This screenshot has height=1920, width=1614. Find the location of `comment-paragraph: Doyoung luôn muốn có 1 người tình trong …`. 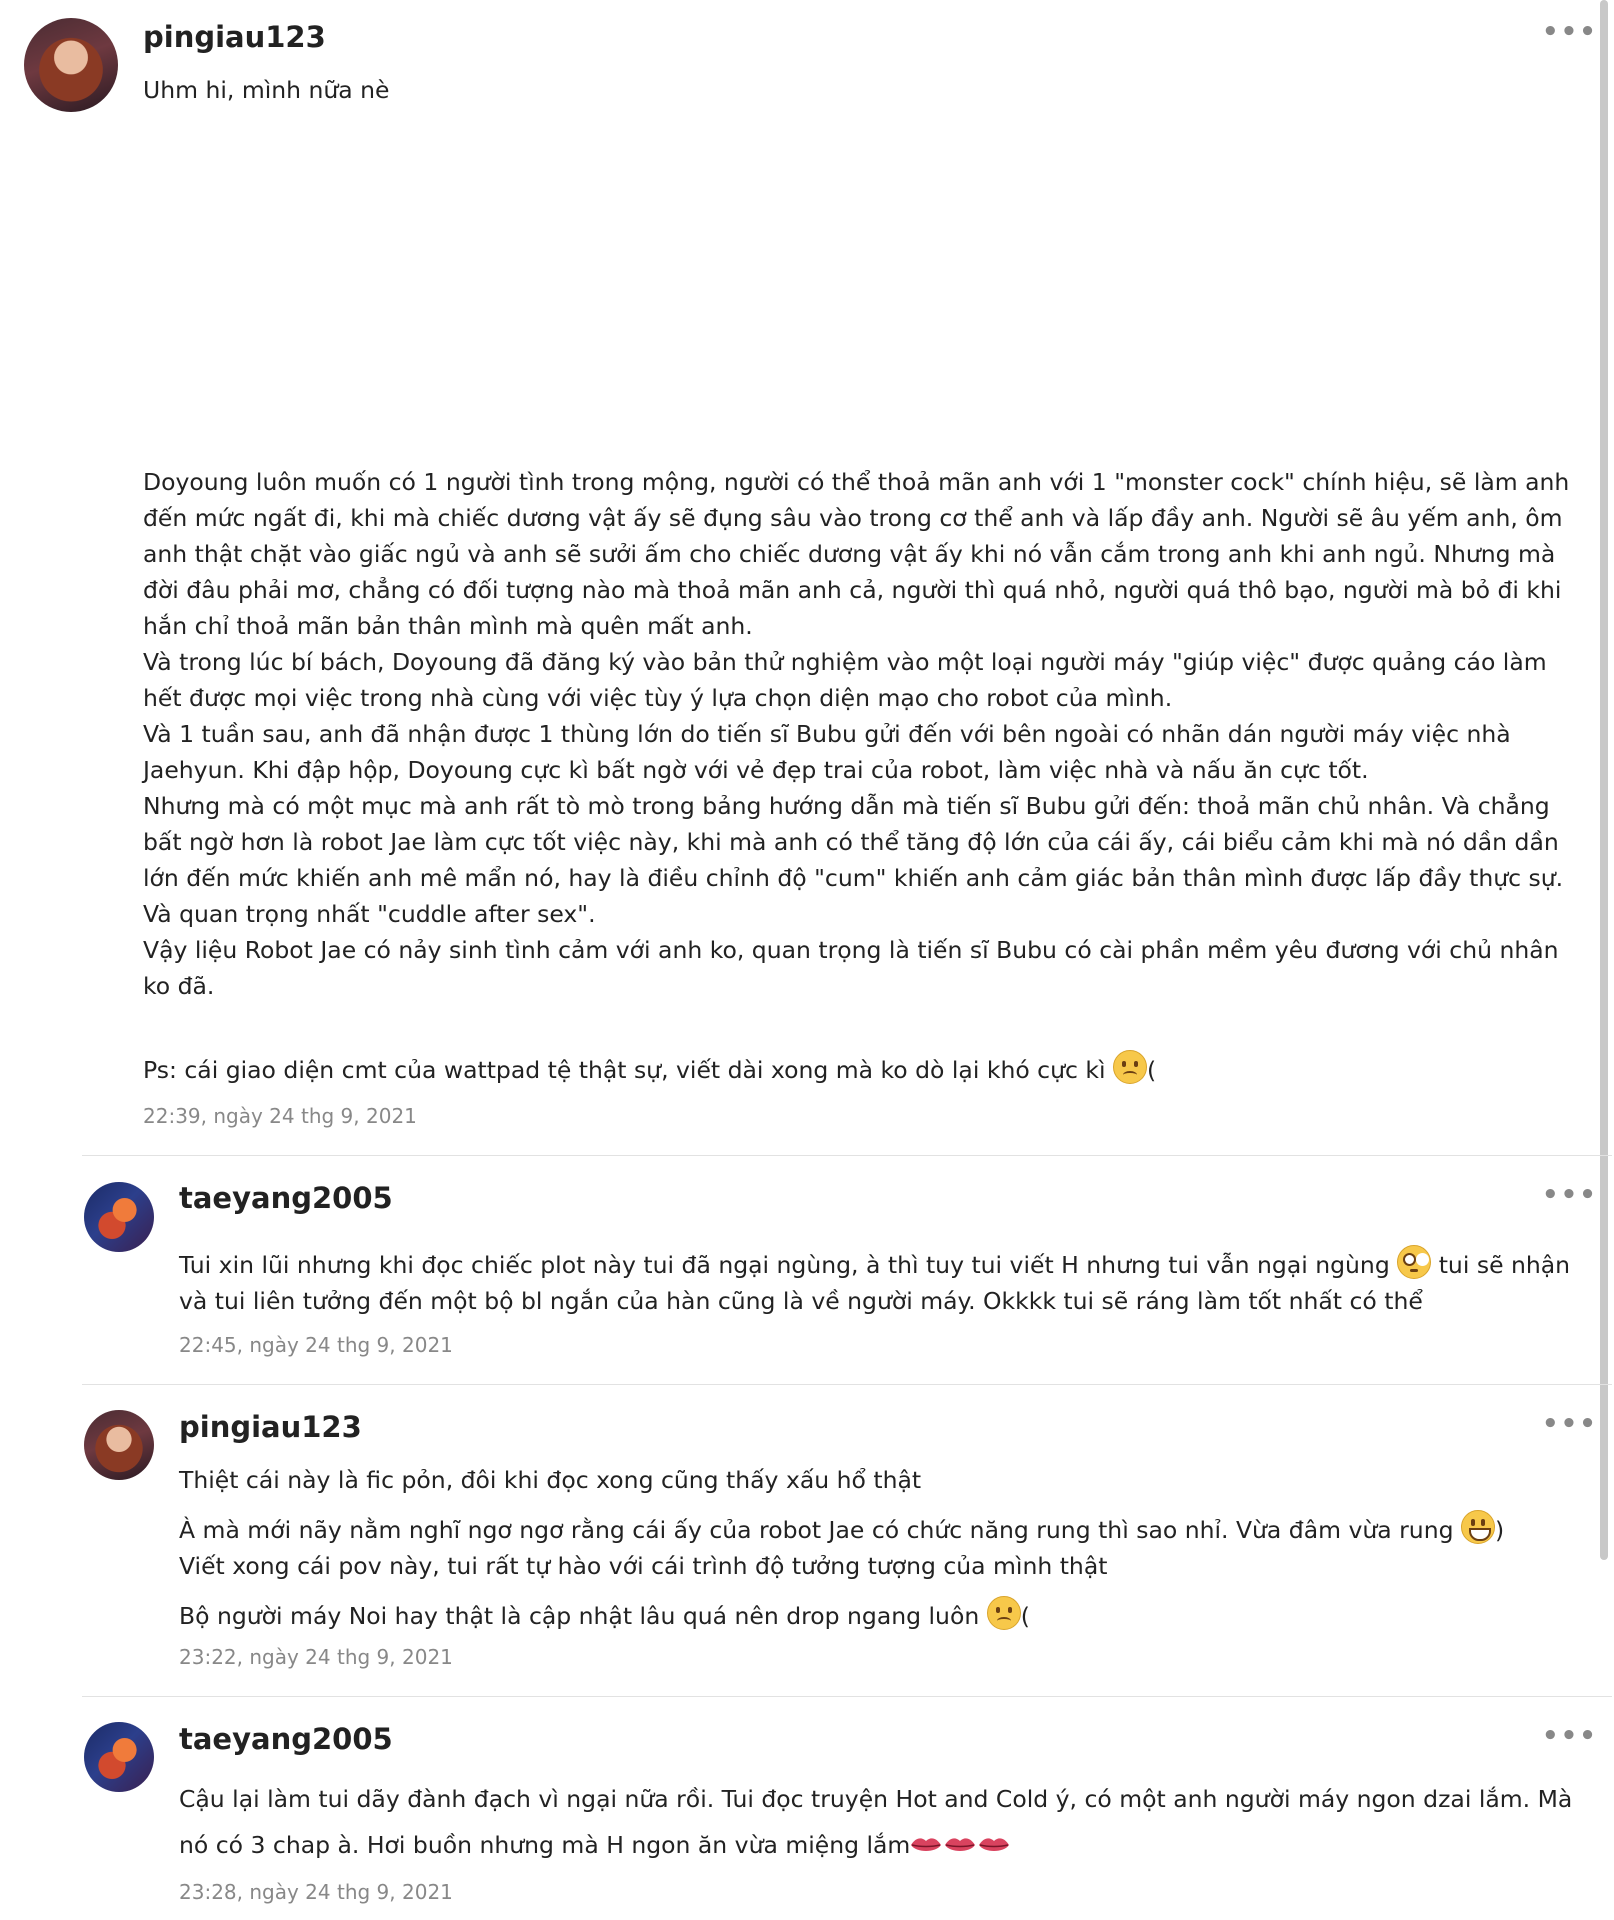

comment-paragraph: Doyoung luôn muốn có 1 người tình trong … is located at coordinates (856, 554).